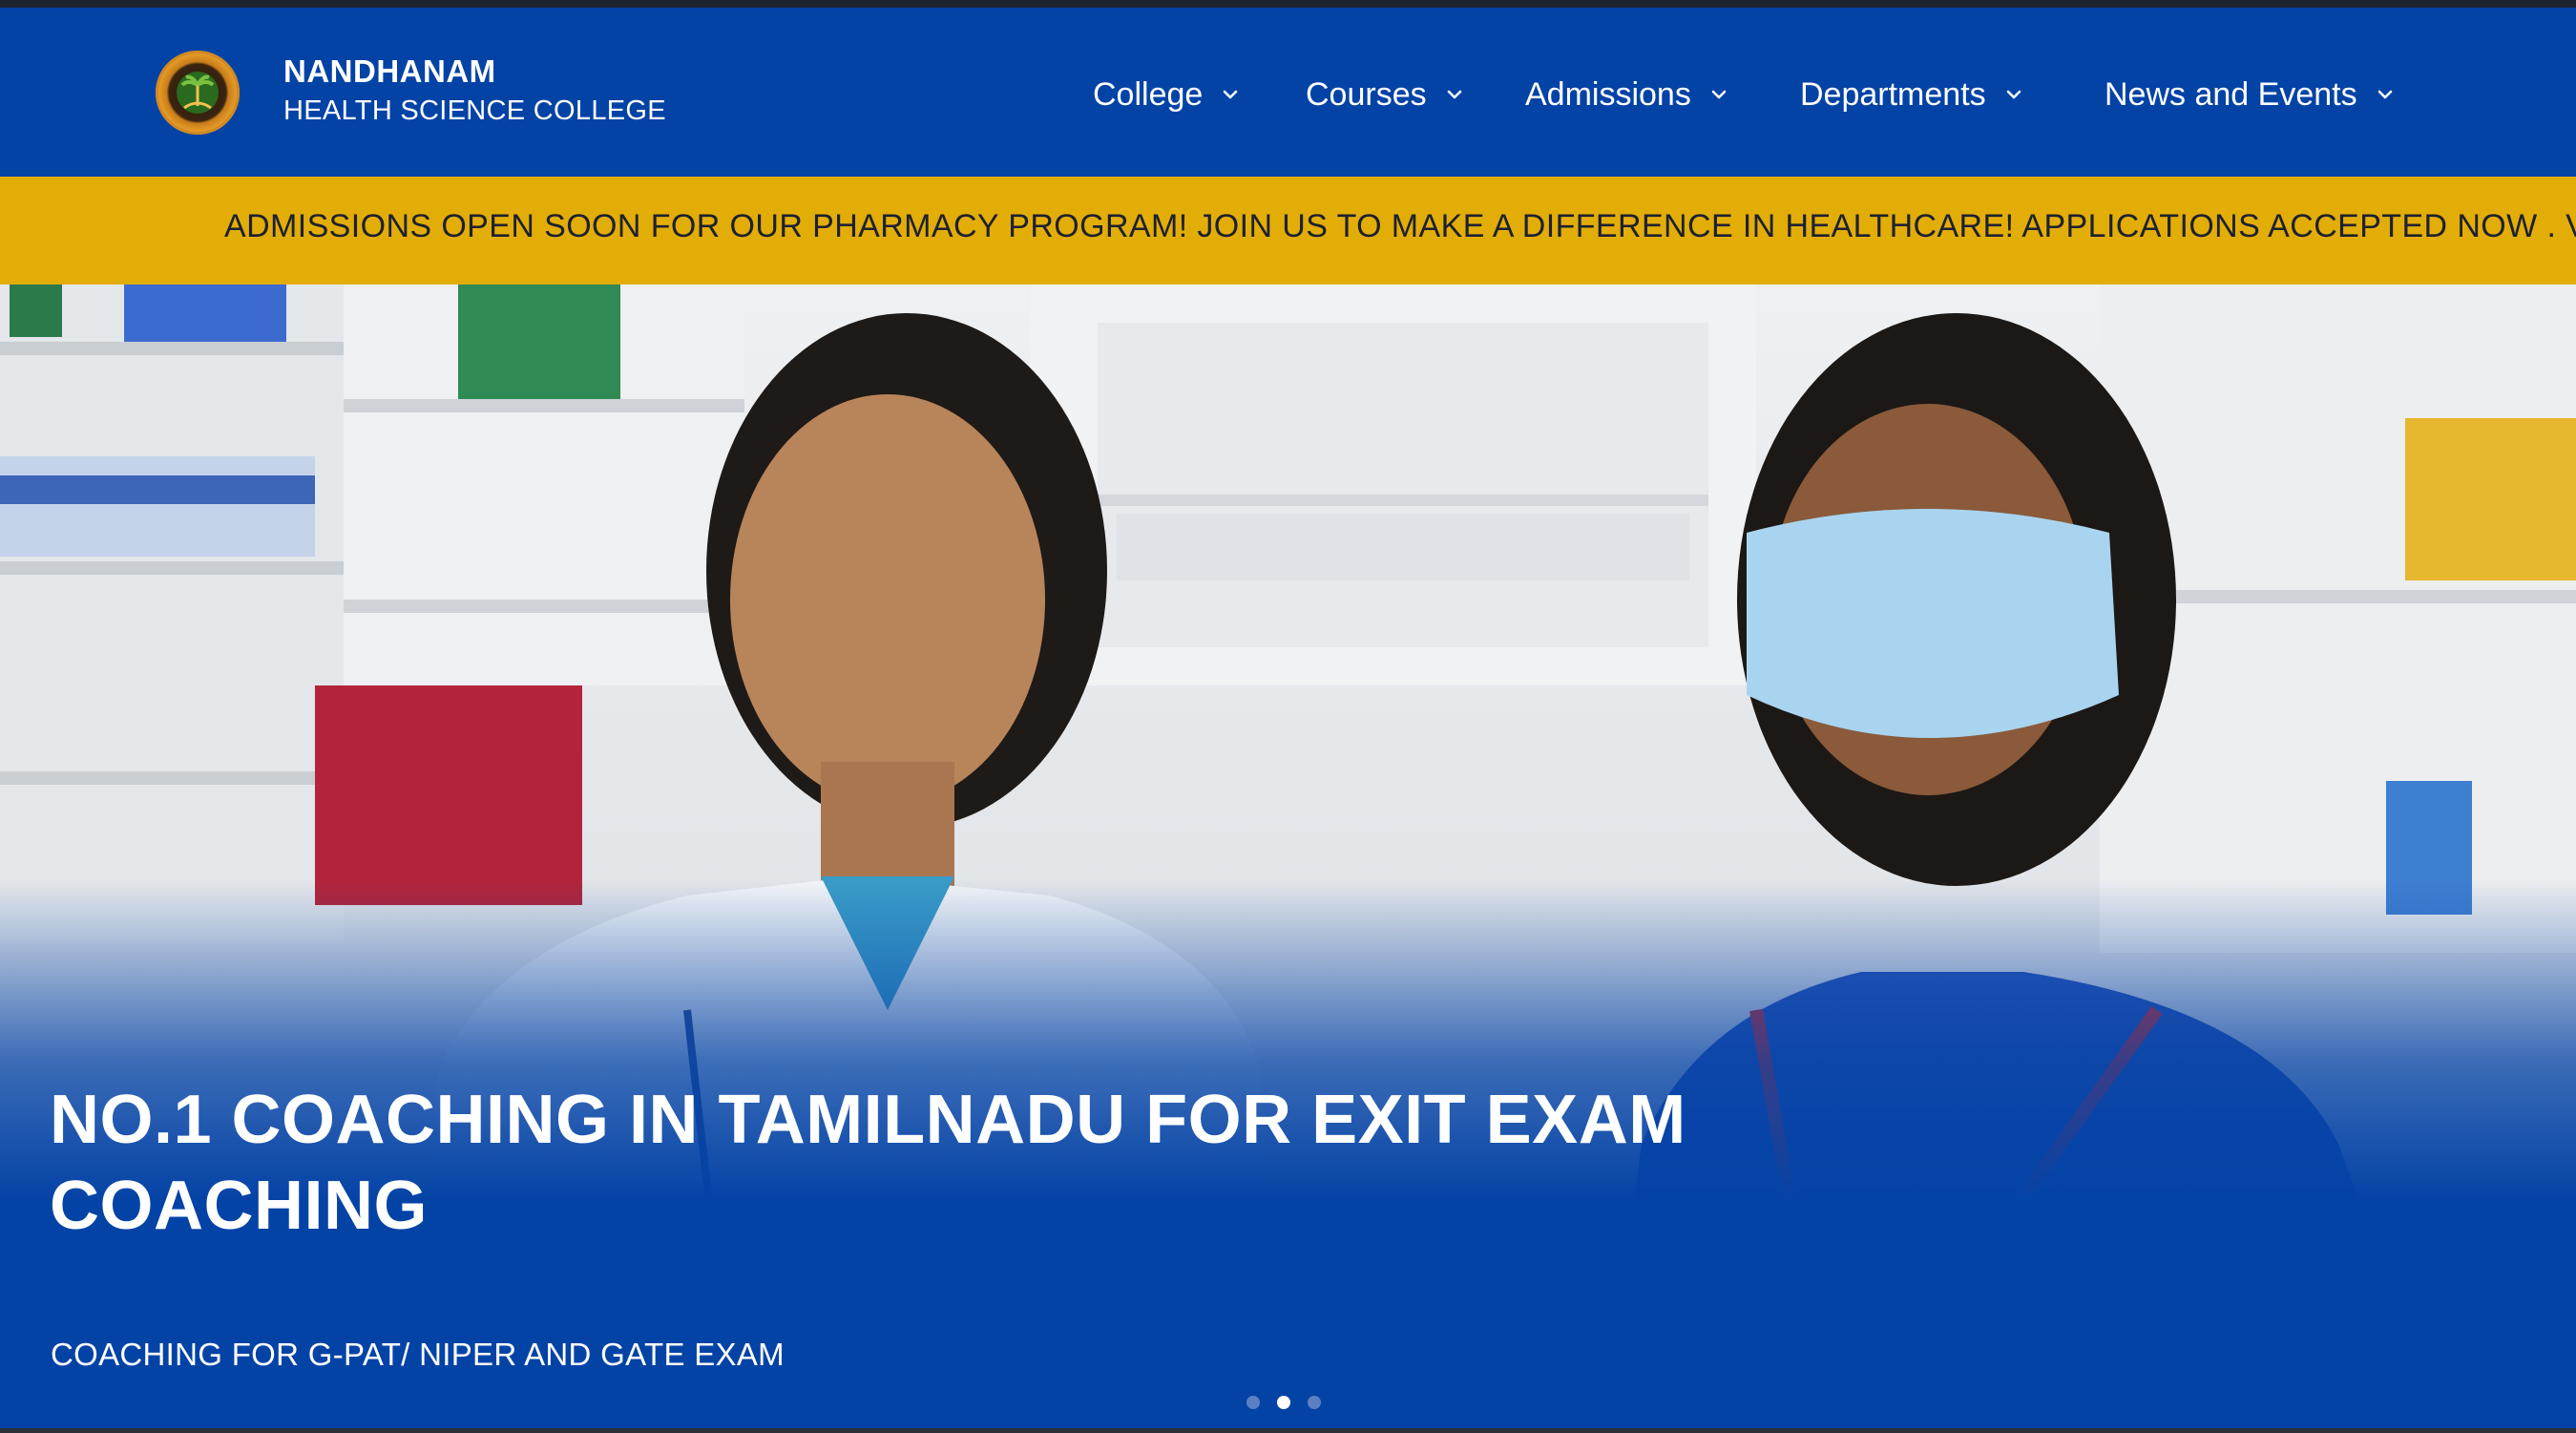  Describe the element at coordinates (868, 1120) in the screenshot. I see `hero-title-line1: NO.1 COACHING IN TAMILNADU FOR EXIT EXAM` at that location.